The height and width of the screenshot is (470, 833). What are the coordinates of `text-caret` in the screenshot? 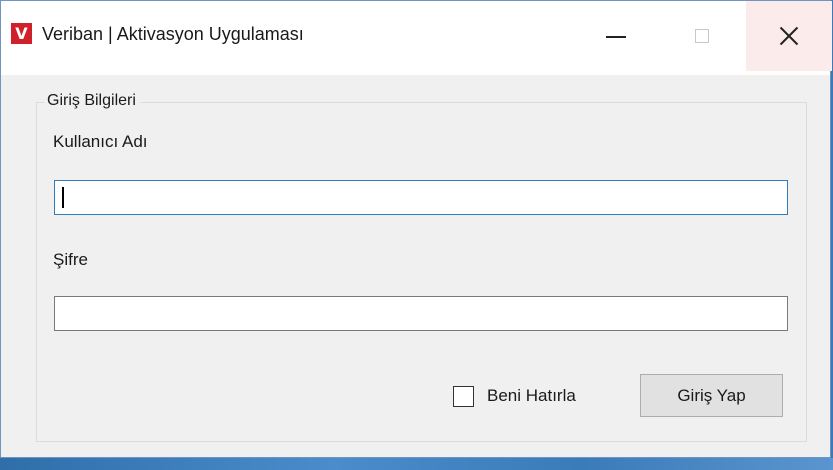 It's located at (63, 197).